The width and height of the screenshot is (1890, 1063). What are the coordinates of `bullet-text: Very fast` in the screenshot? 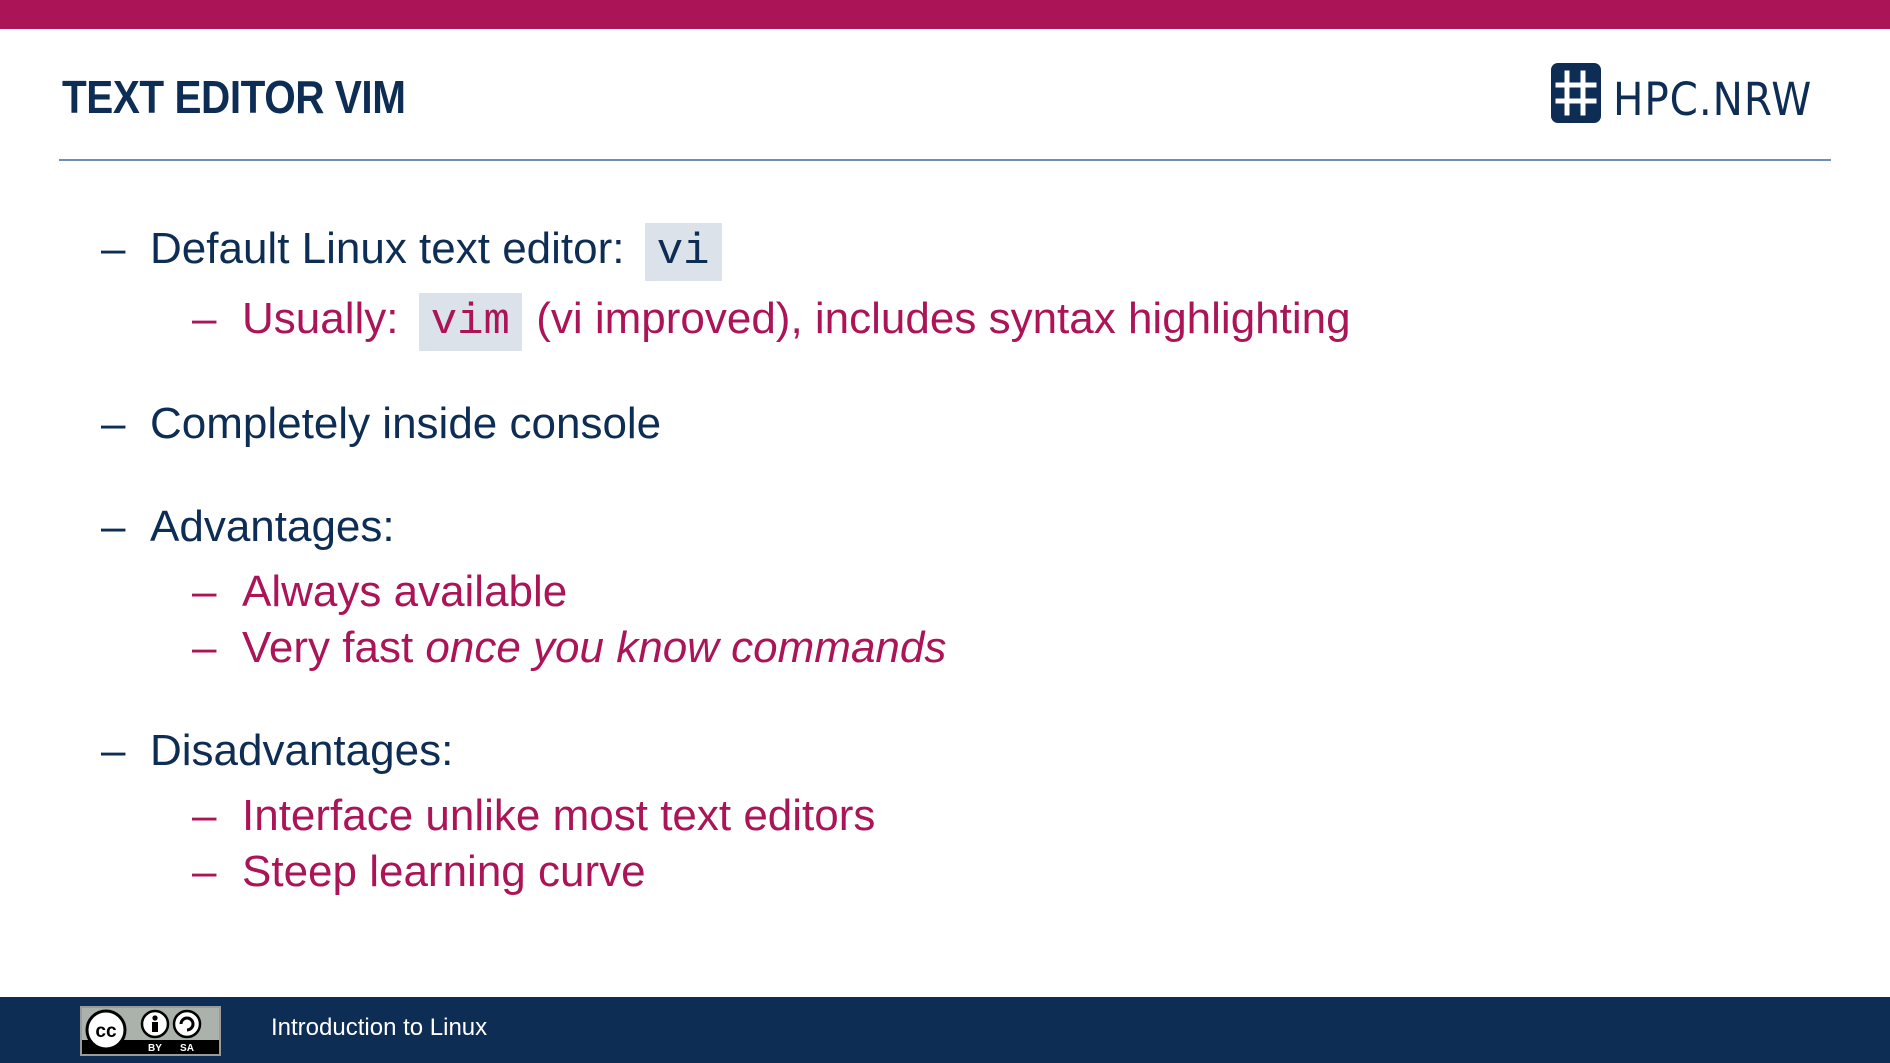 It's located at (328, 647).